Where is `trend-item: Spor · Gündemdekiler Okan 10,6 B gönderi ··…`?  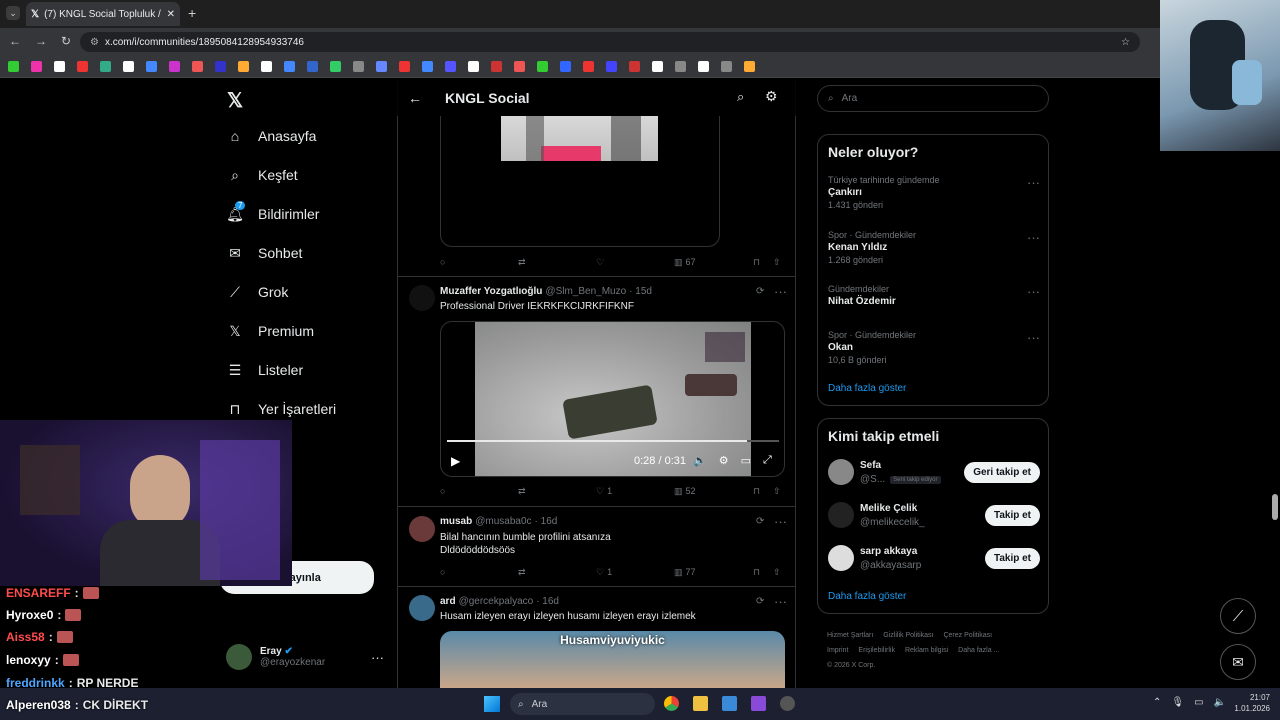 trend-item: Spor · Gündemdekiler Okan 10,6 B gönderi ··… is located at coordinates (934, 347).